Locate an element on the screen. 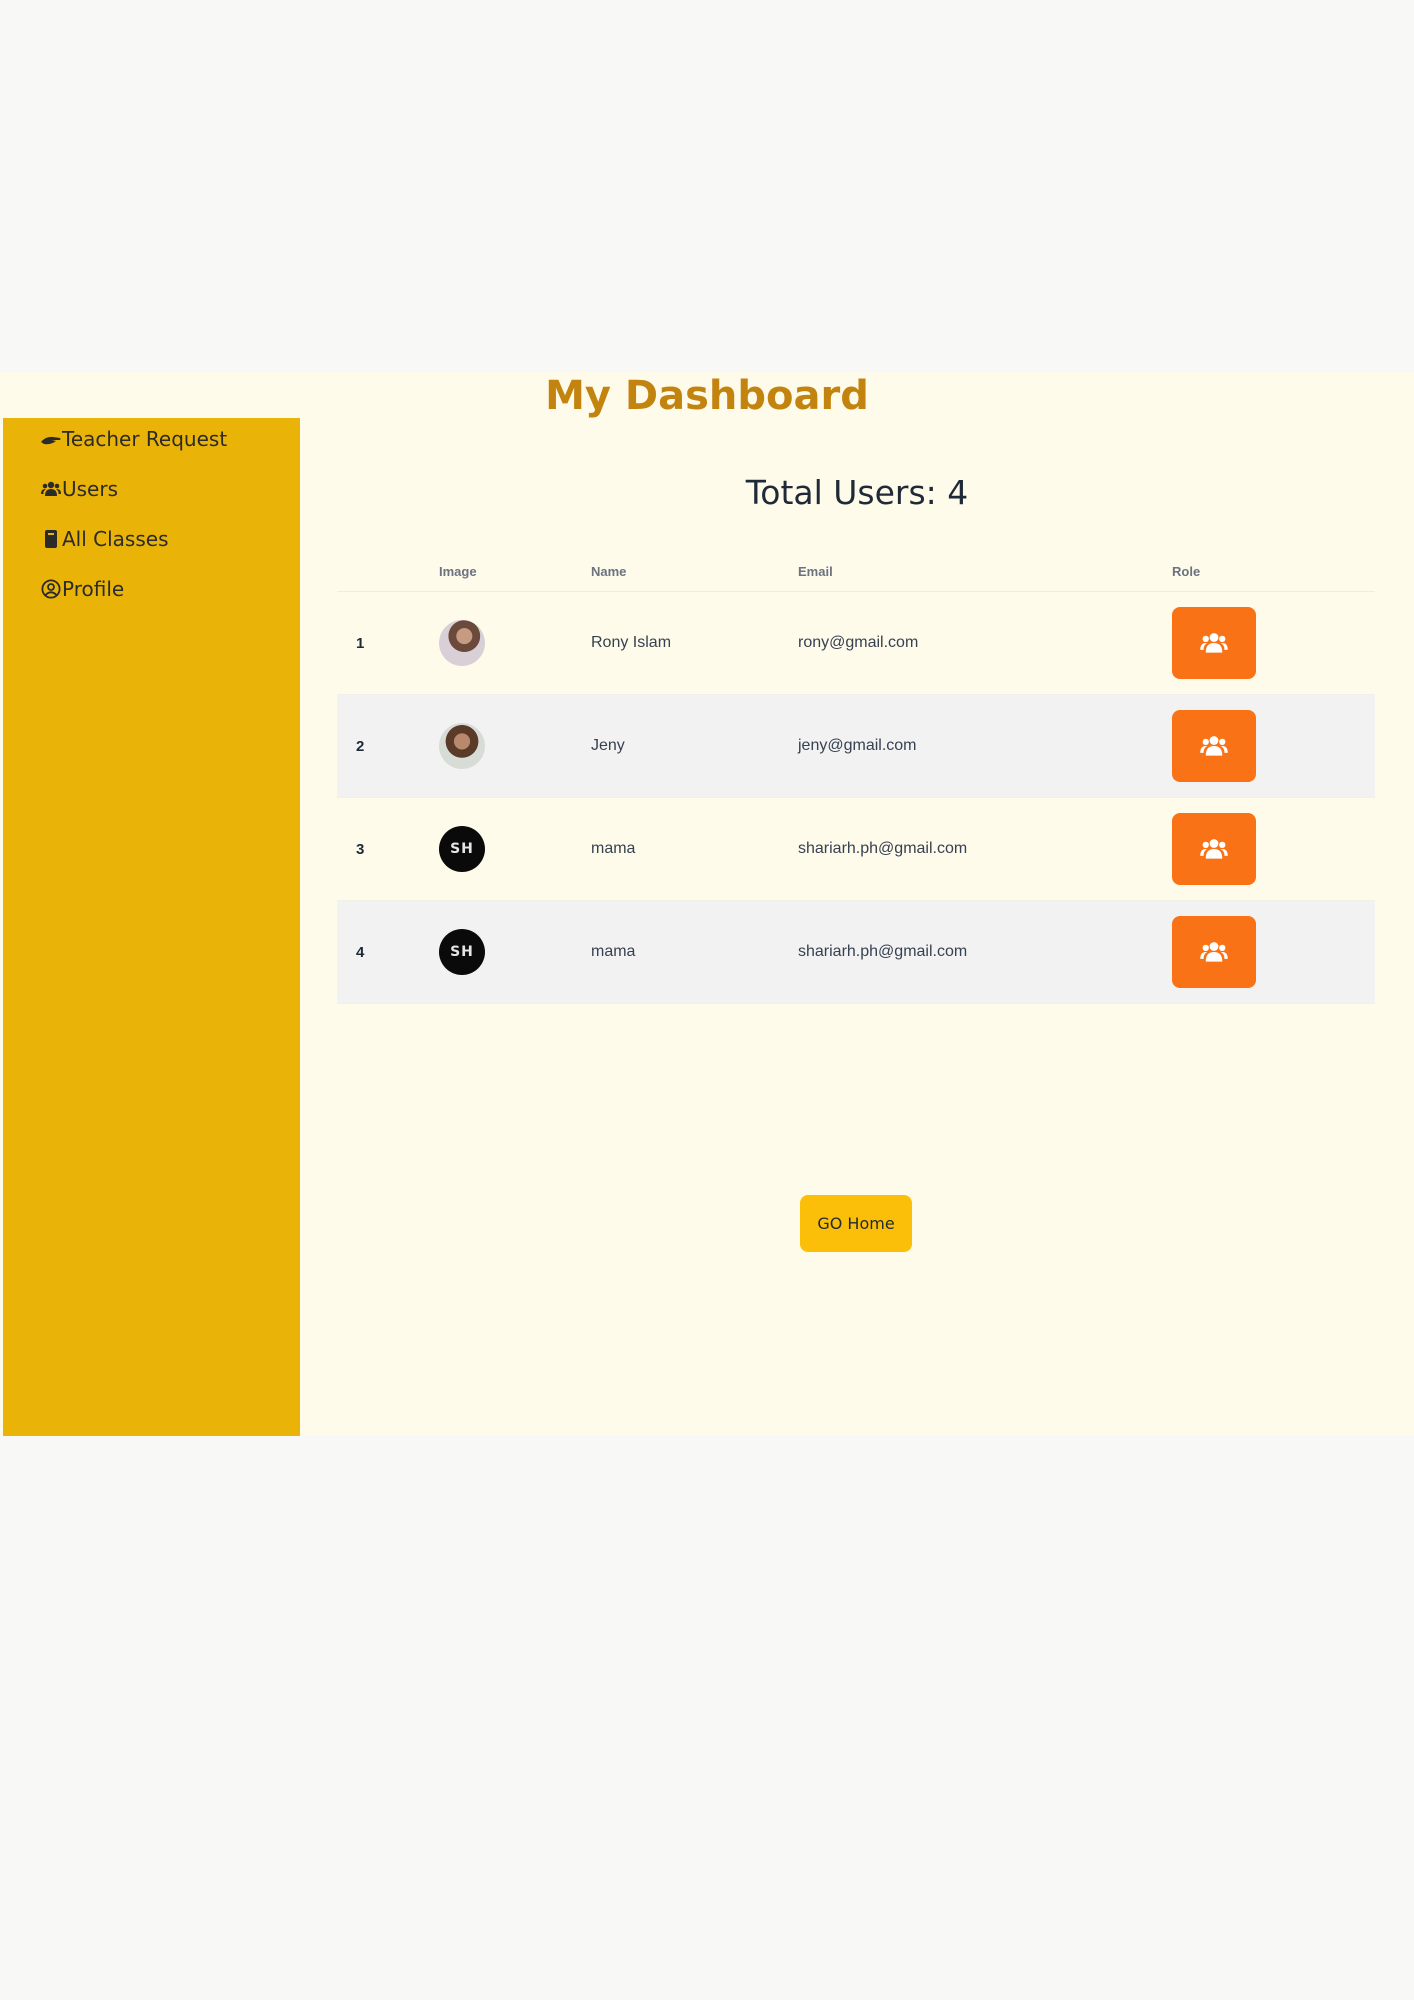 The image size is (1414, 2000). table-row: 3 SH mama shariarh.ph@gmail.com is located at coordinates (856, 849).